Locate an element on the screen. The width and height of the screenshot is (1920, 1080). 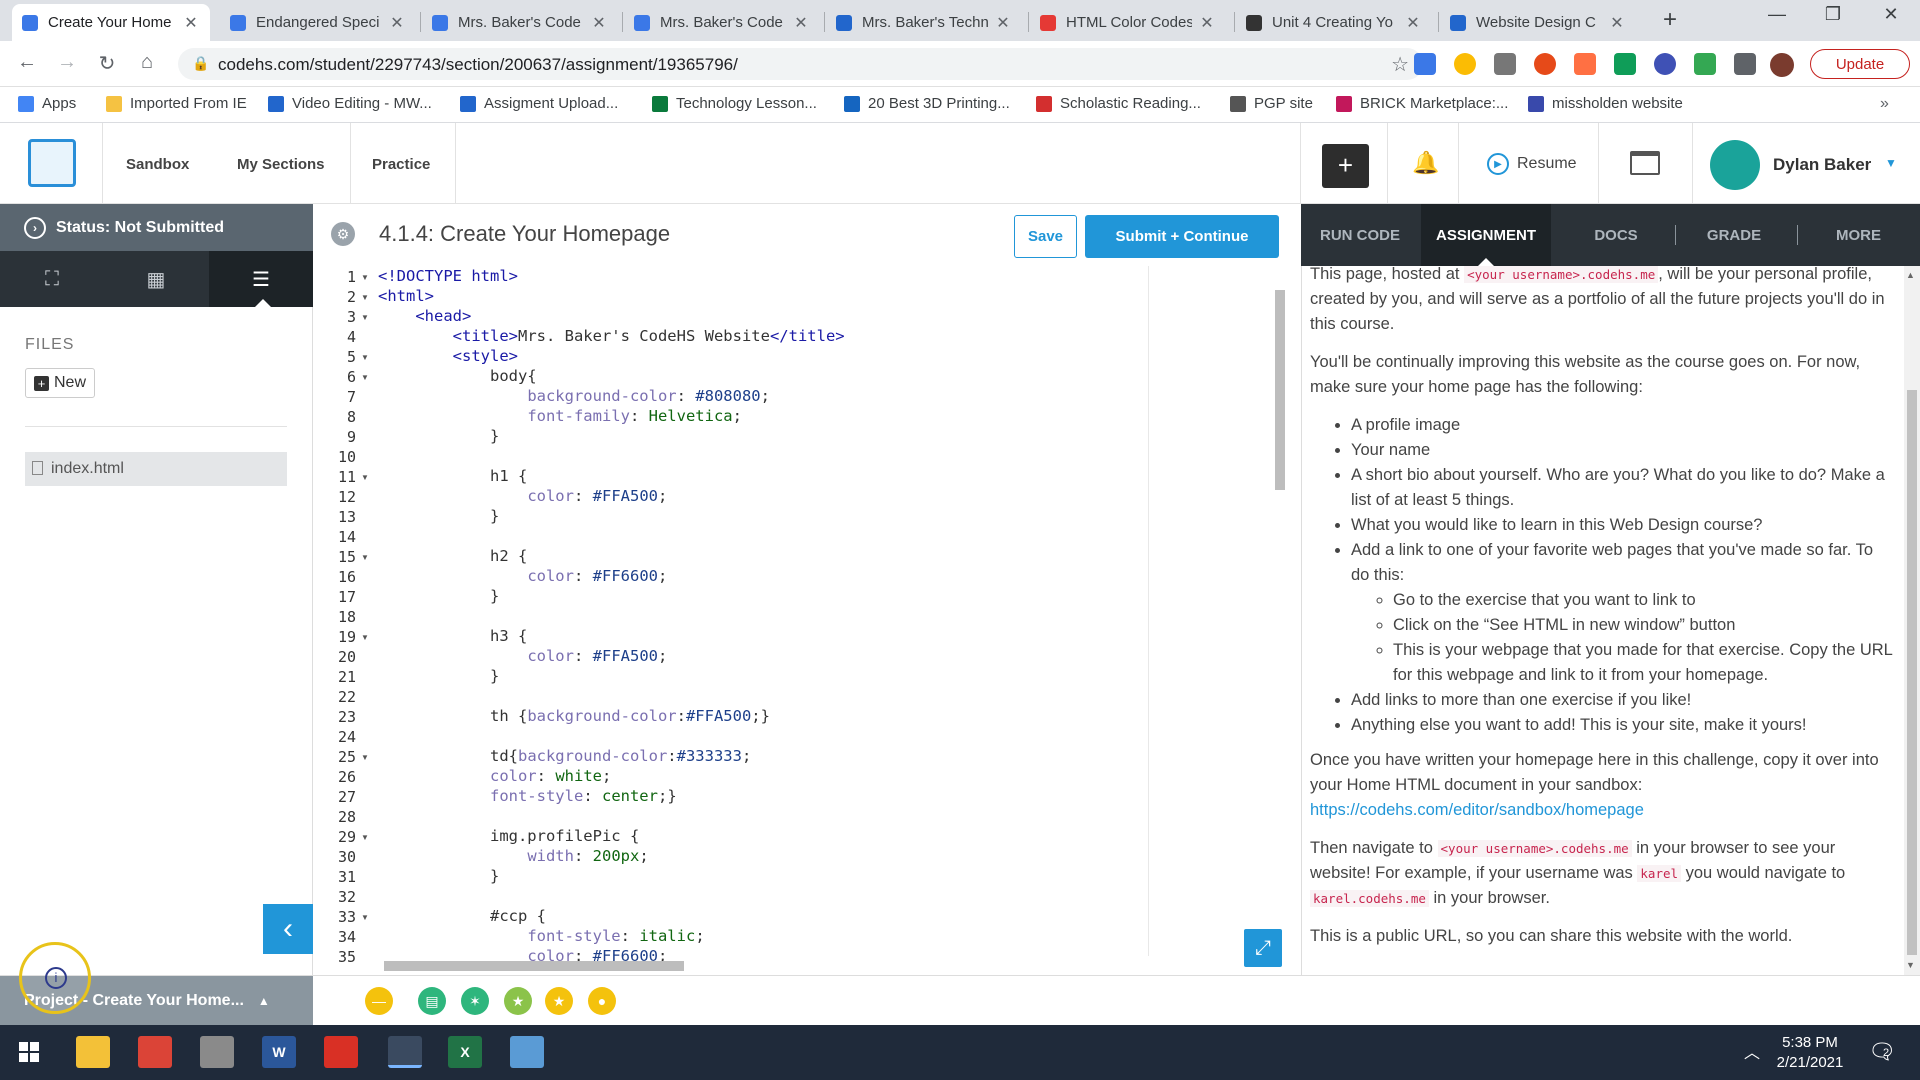
home-icon: ⌂ is located at coordinates (147, 62).